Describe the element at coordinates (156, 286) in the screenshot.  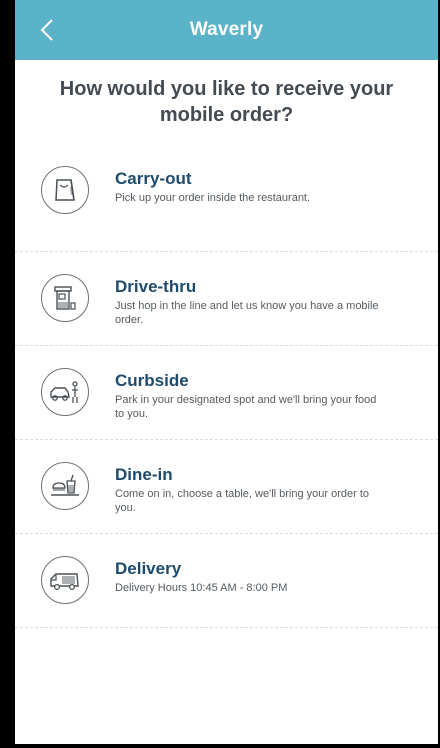
I see `option-title: Drive-thru` at that location.